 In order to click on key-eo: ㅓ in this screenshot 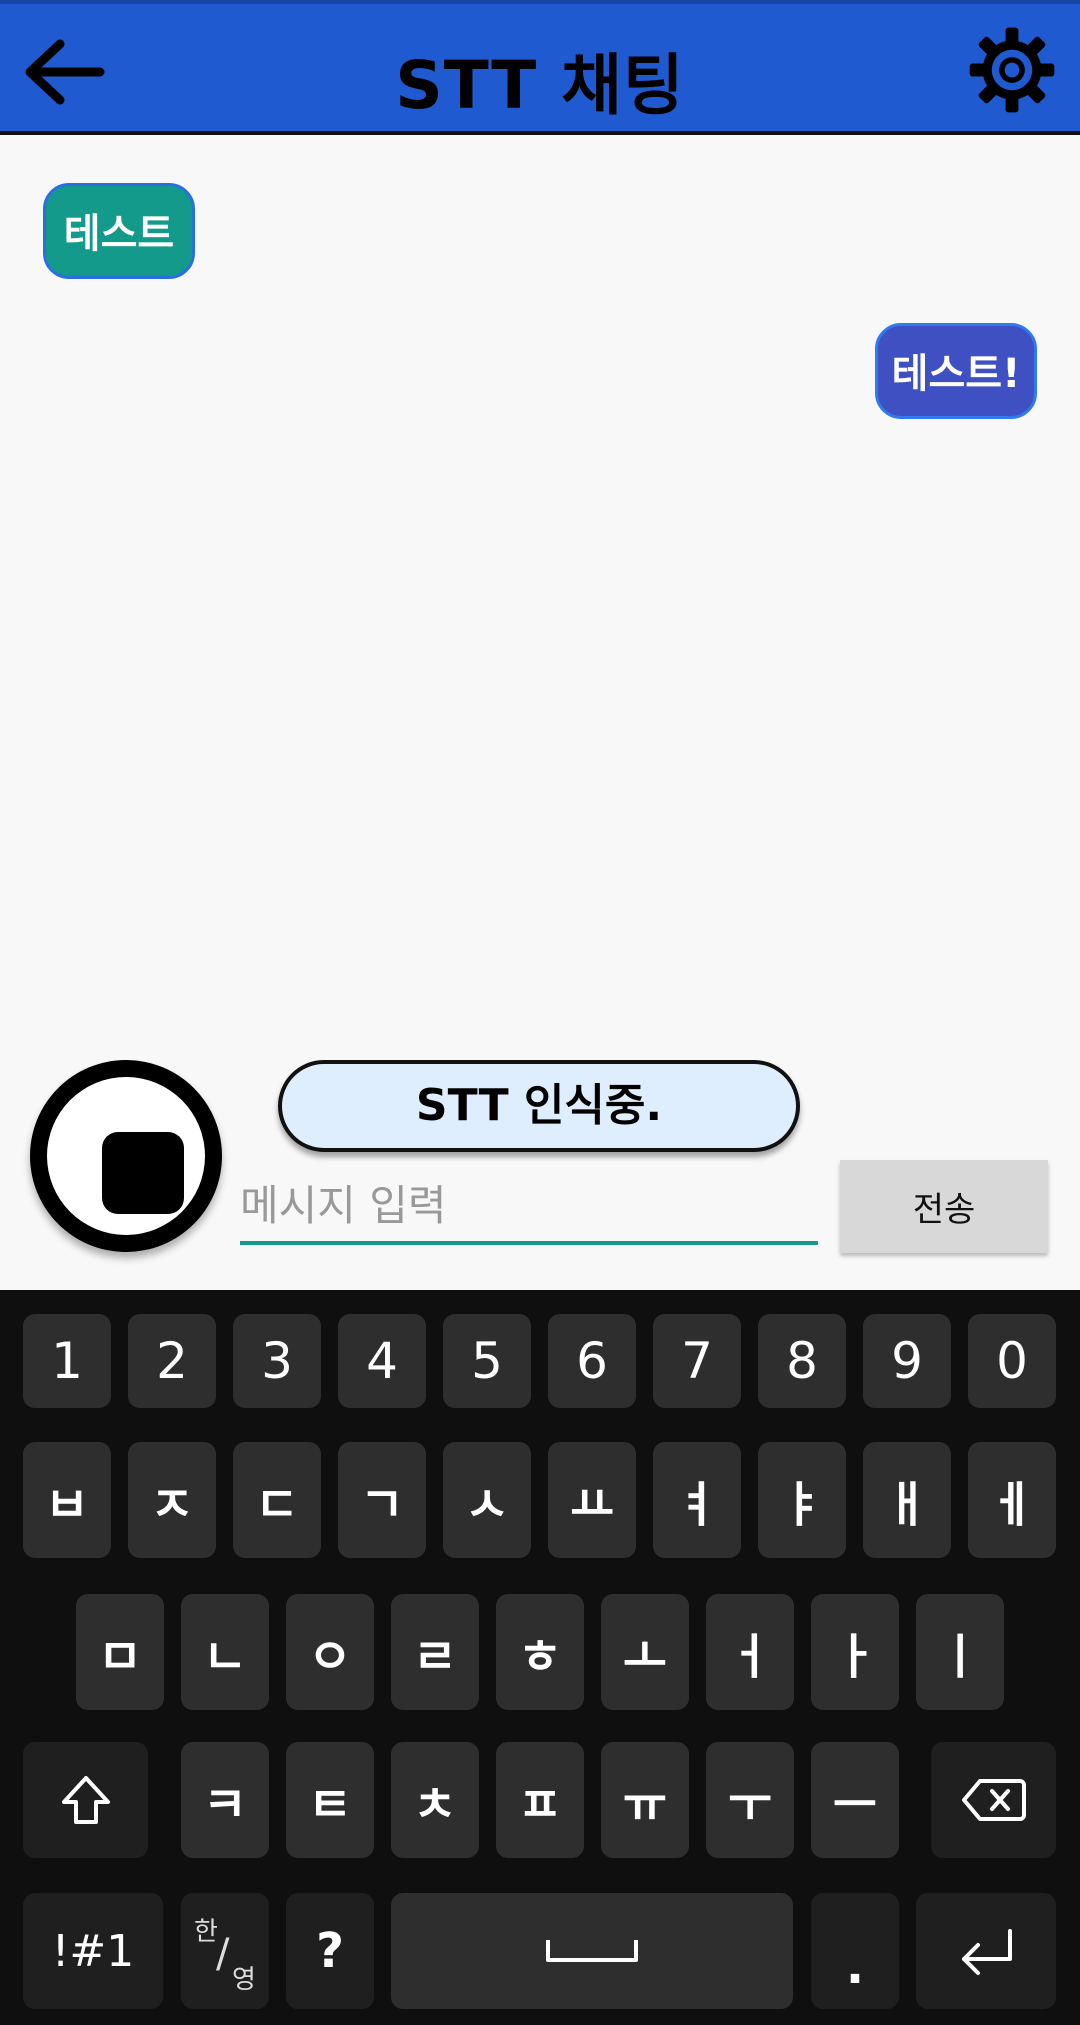, I will do `click(750, 1652)`.